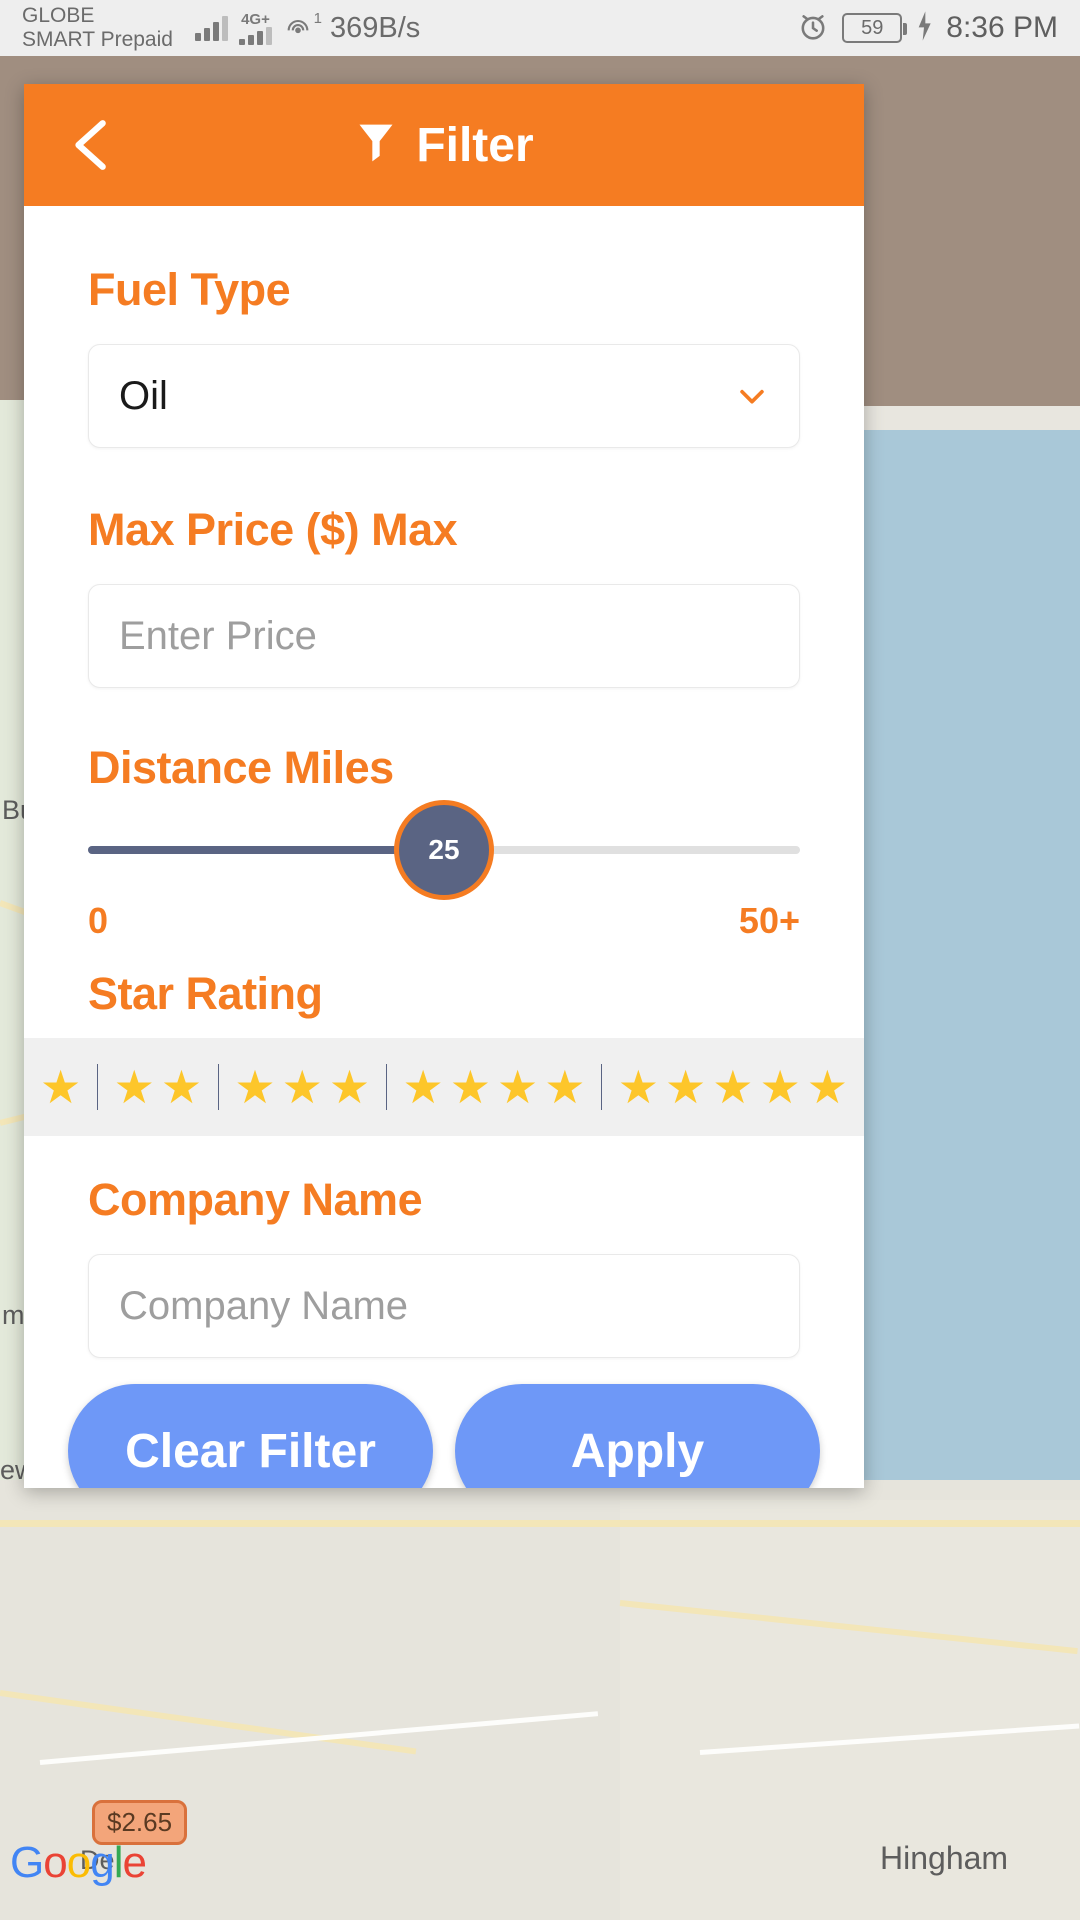  I want to click on alarm-clock-icon, so click(813, 28).